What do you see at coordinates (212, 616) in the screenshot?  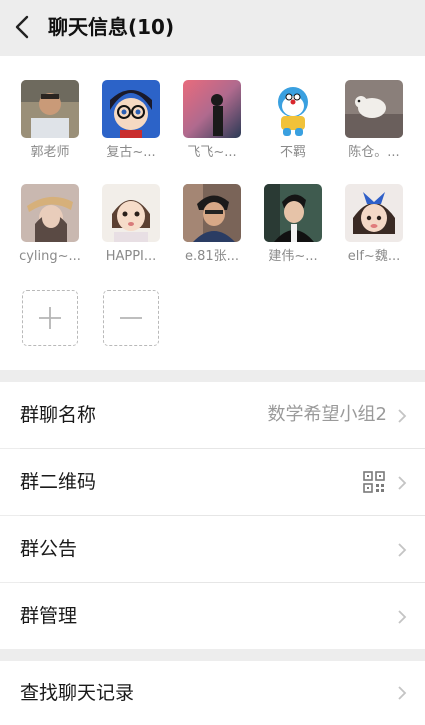 I see `group-manage-row: 群管理` at bounding box center [212, 616].